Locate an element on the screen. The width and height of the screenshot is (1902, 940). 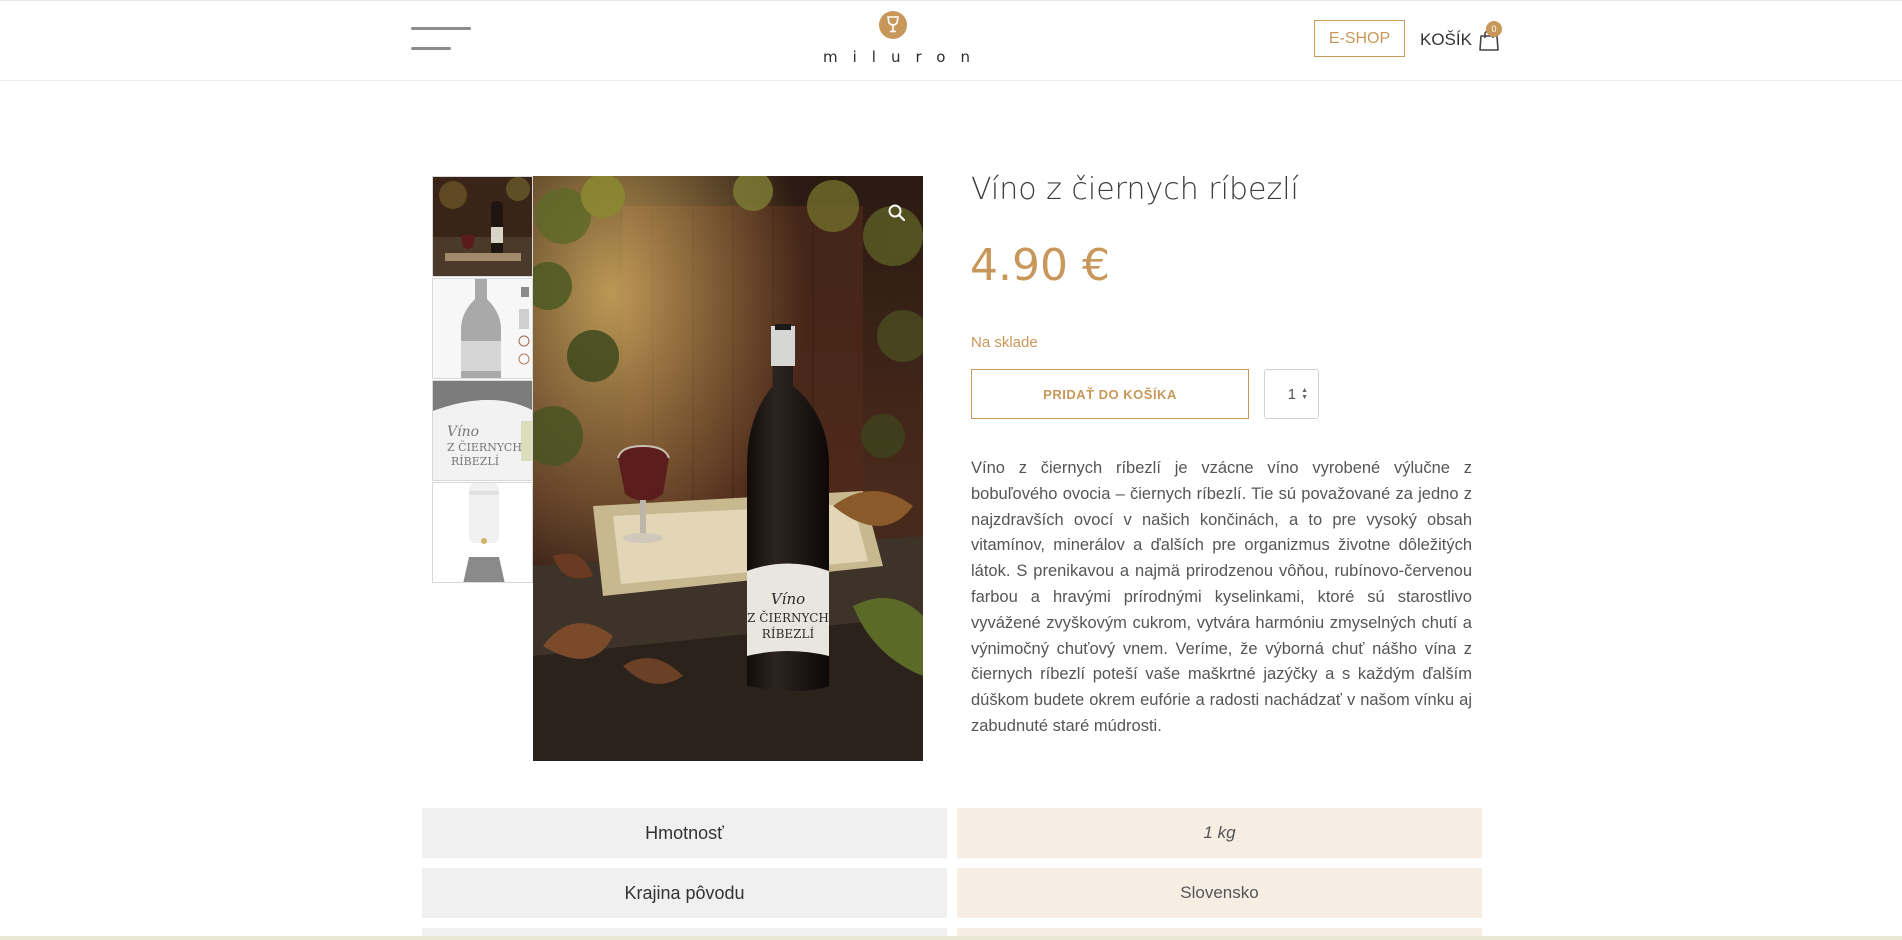
svg-text: RÍBEZLÍ is located at coordinates (475, 461).